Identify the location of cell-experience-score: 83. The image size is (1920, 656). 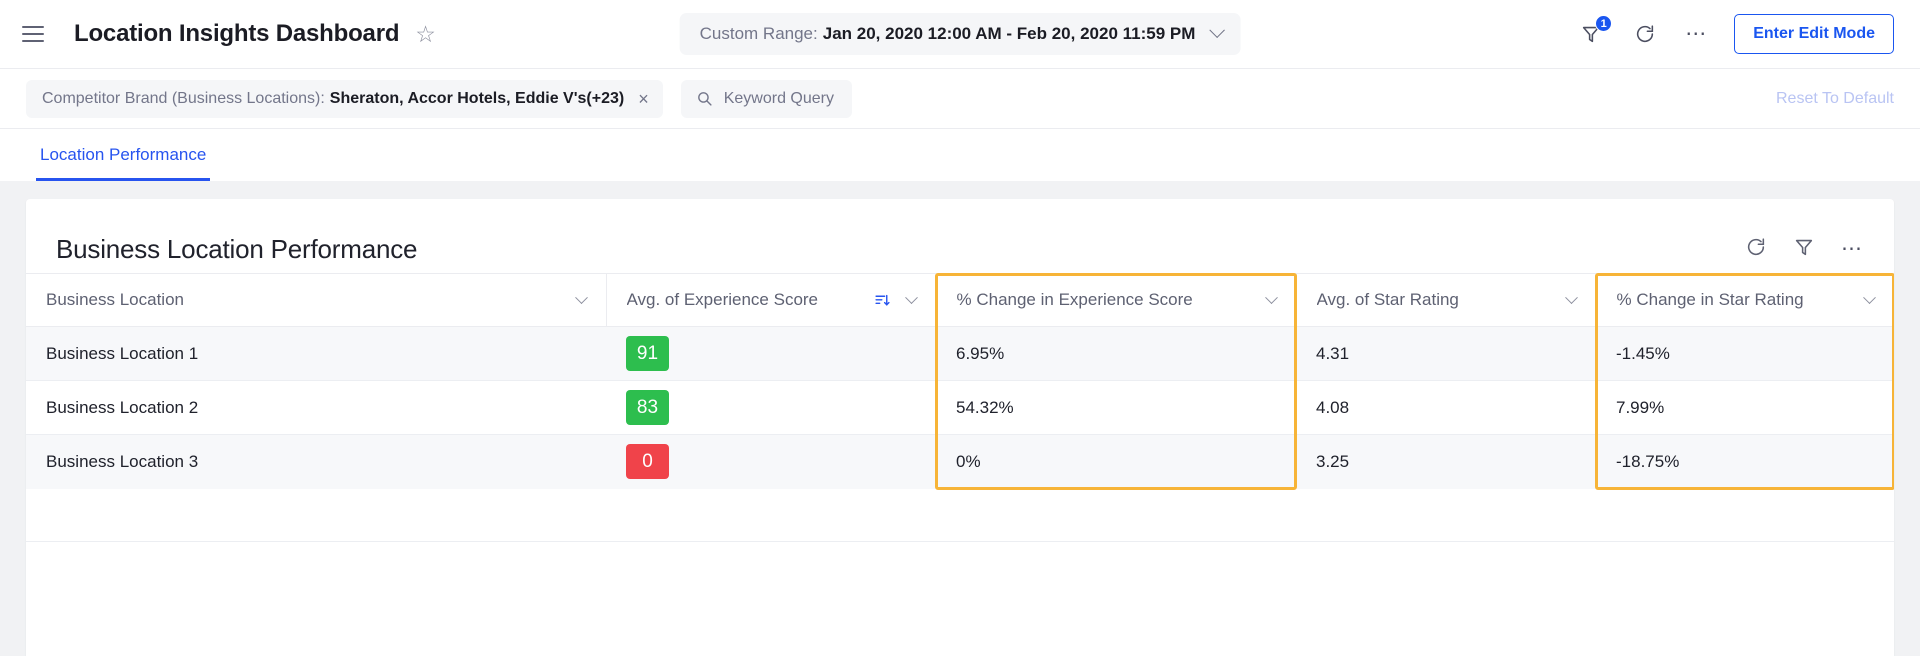
(771, 407).